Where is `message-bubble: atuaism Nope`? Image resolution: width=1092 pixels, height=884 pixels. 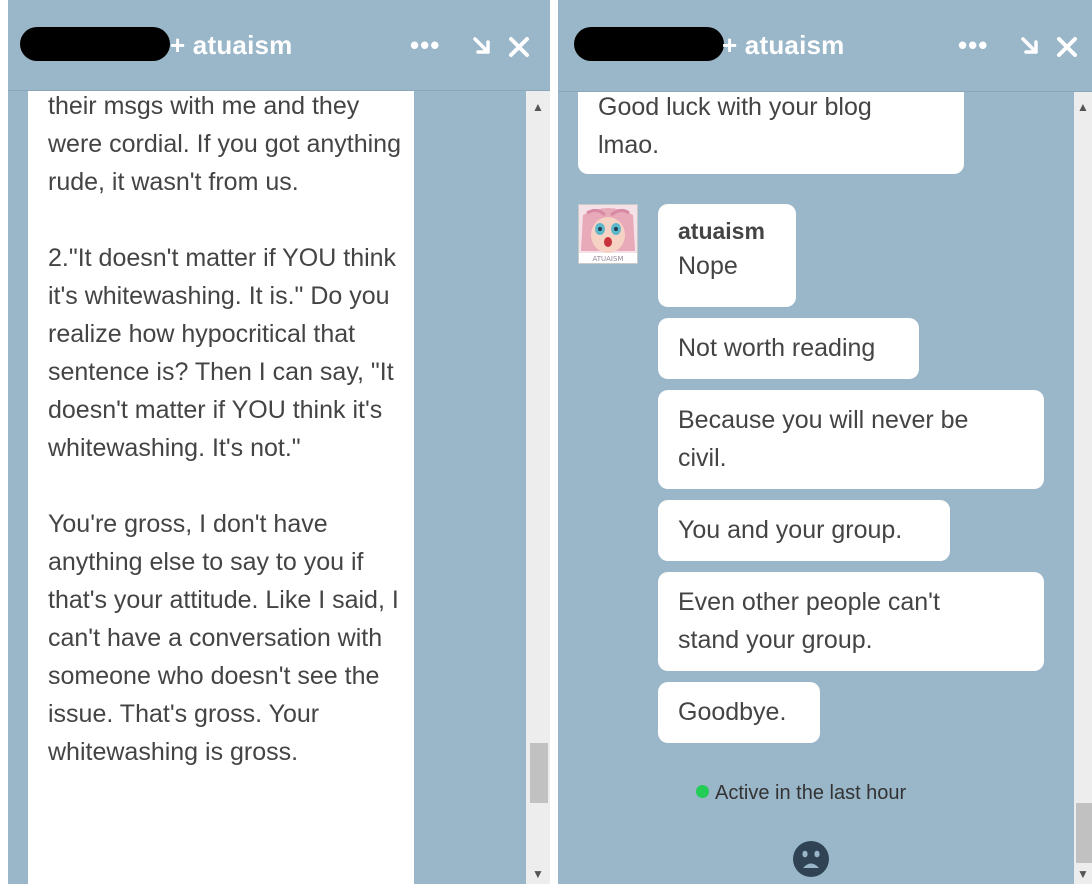
message-bubble: atuaism Nope is located at coordinates (727, 255).